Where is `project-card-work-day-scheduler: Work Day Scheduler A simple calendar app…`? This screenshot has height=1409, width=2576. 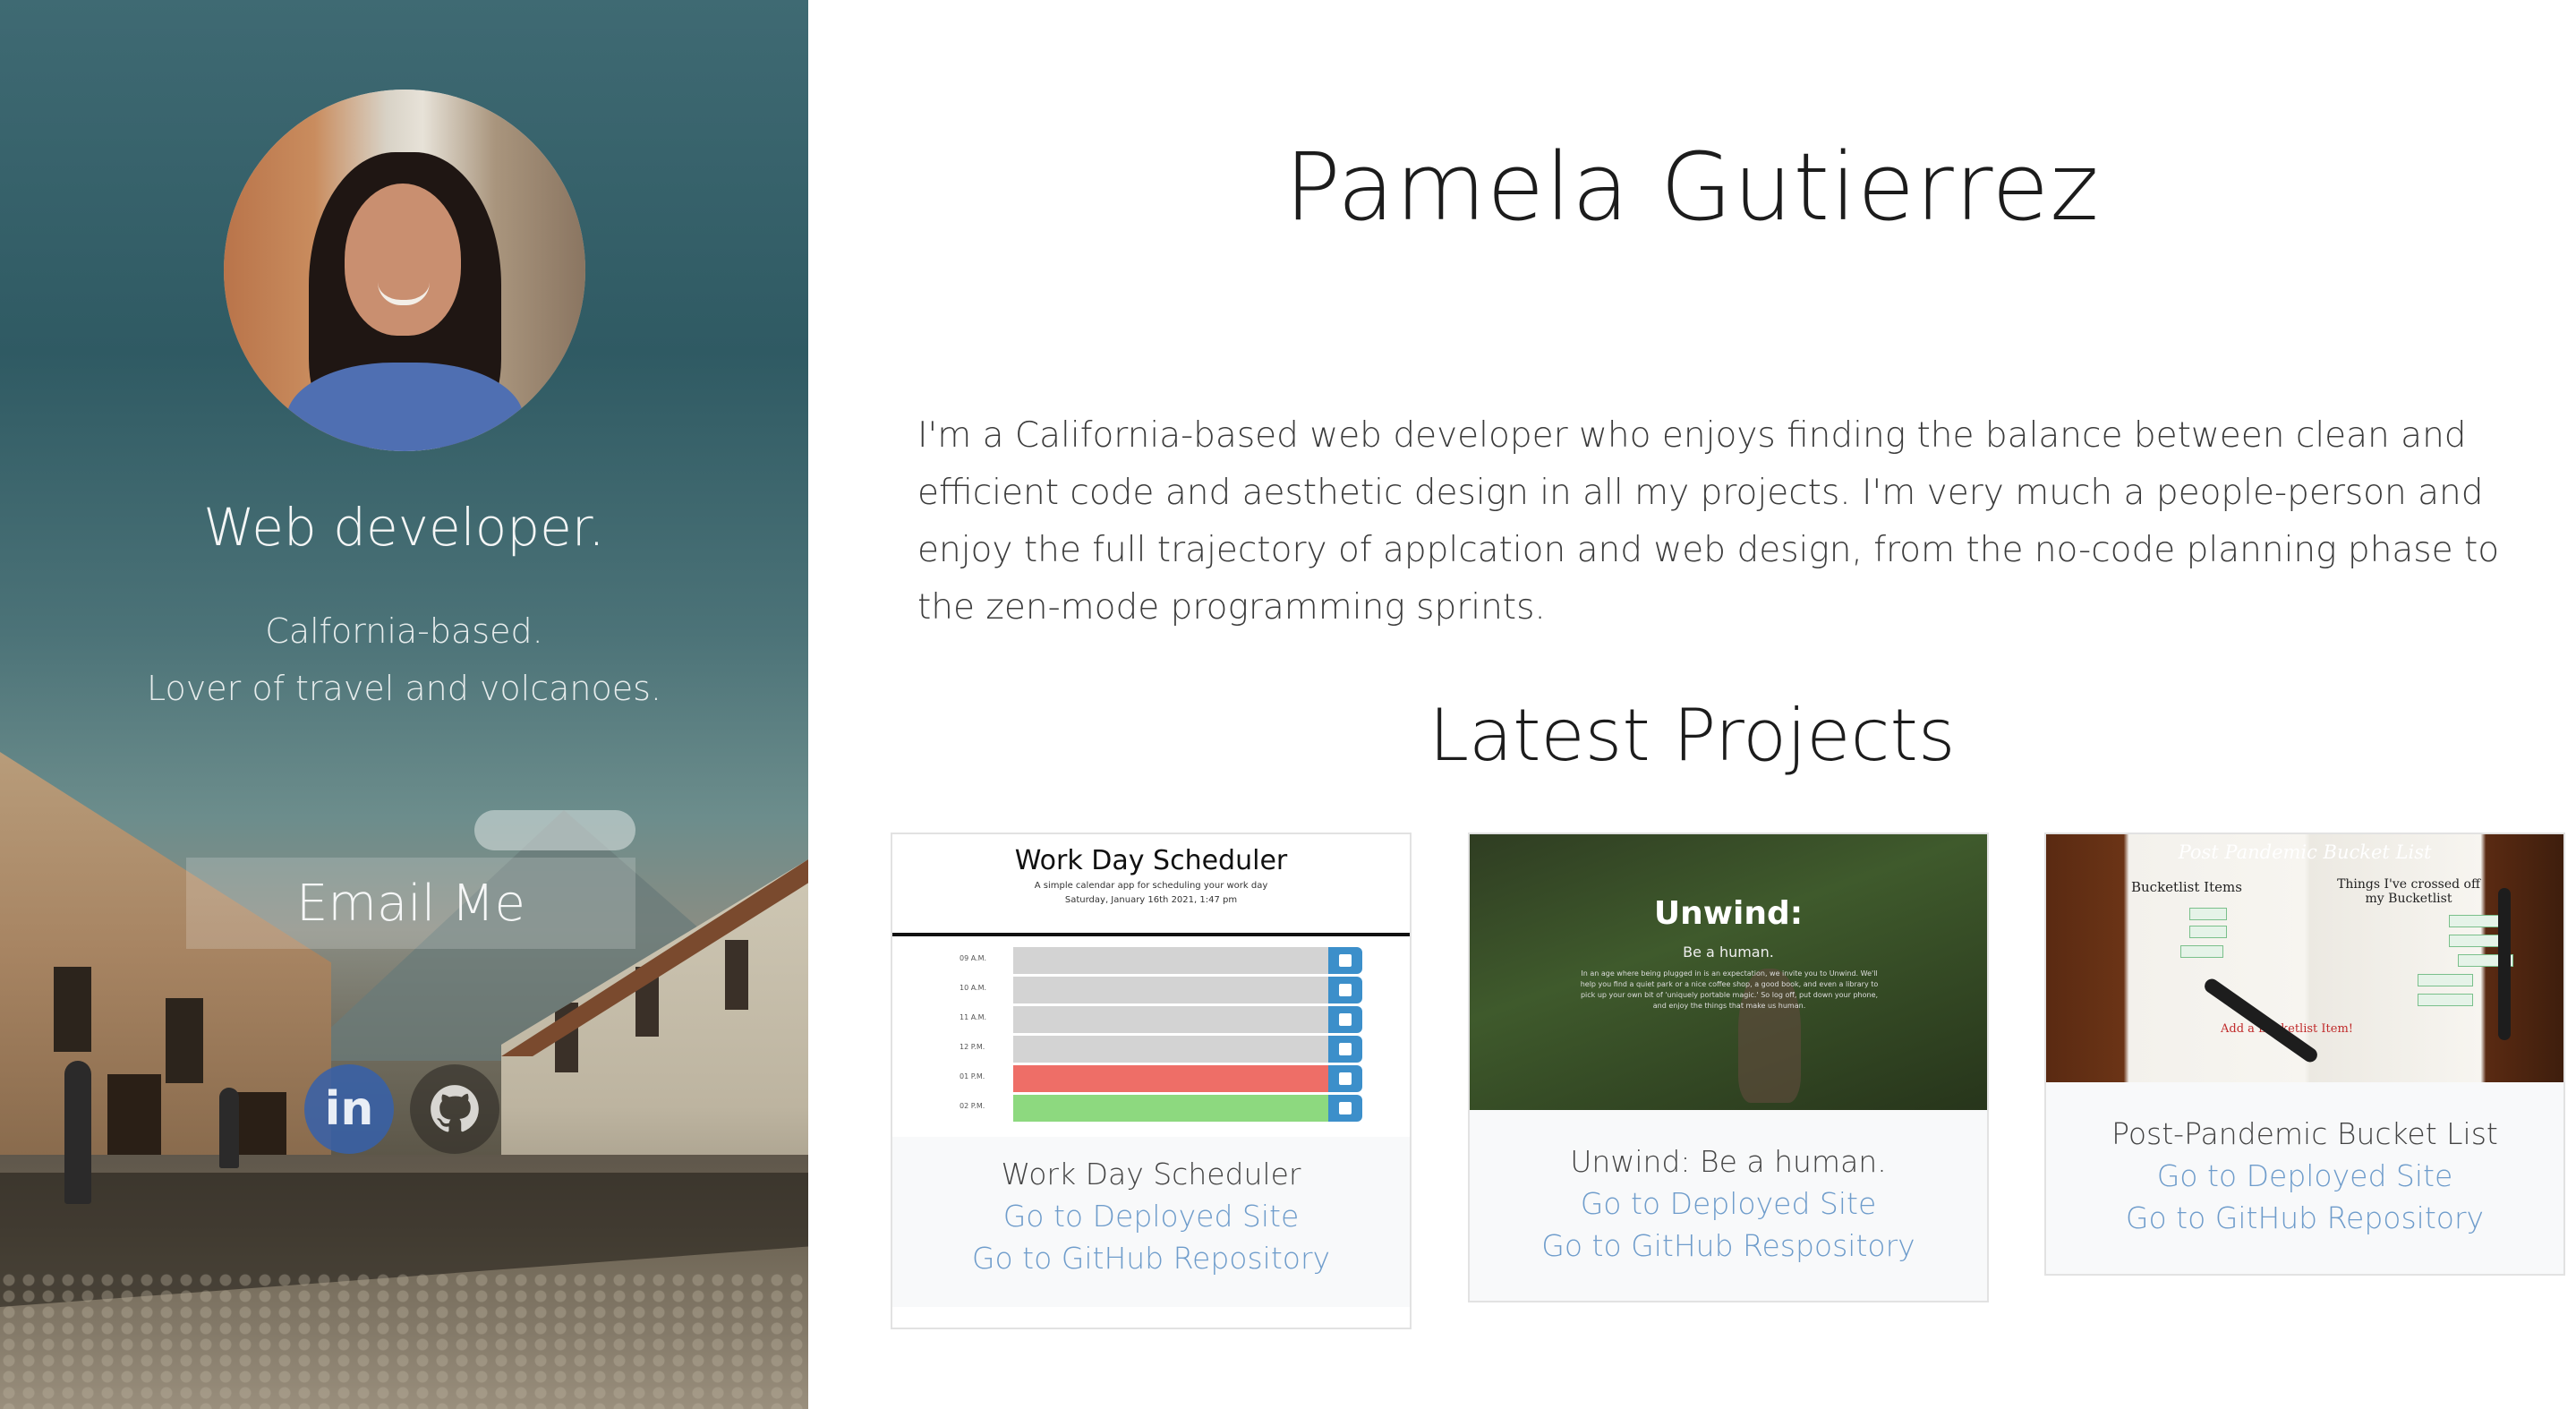
project-card-work-day-scheduler: Work Day Scheduler A simple calendar app… is located at coordinates (1151, 1081).